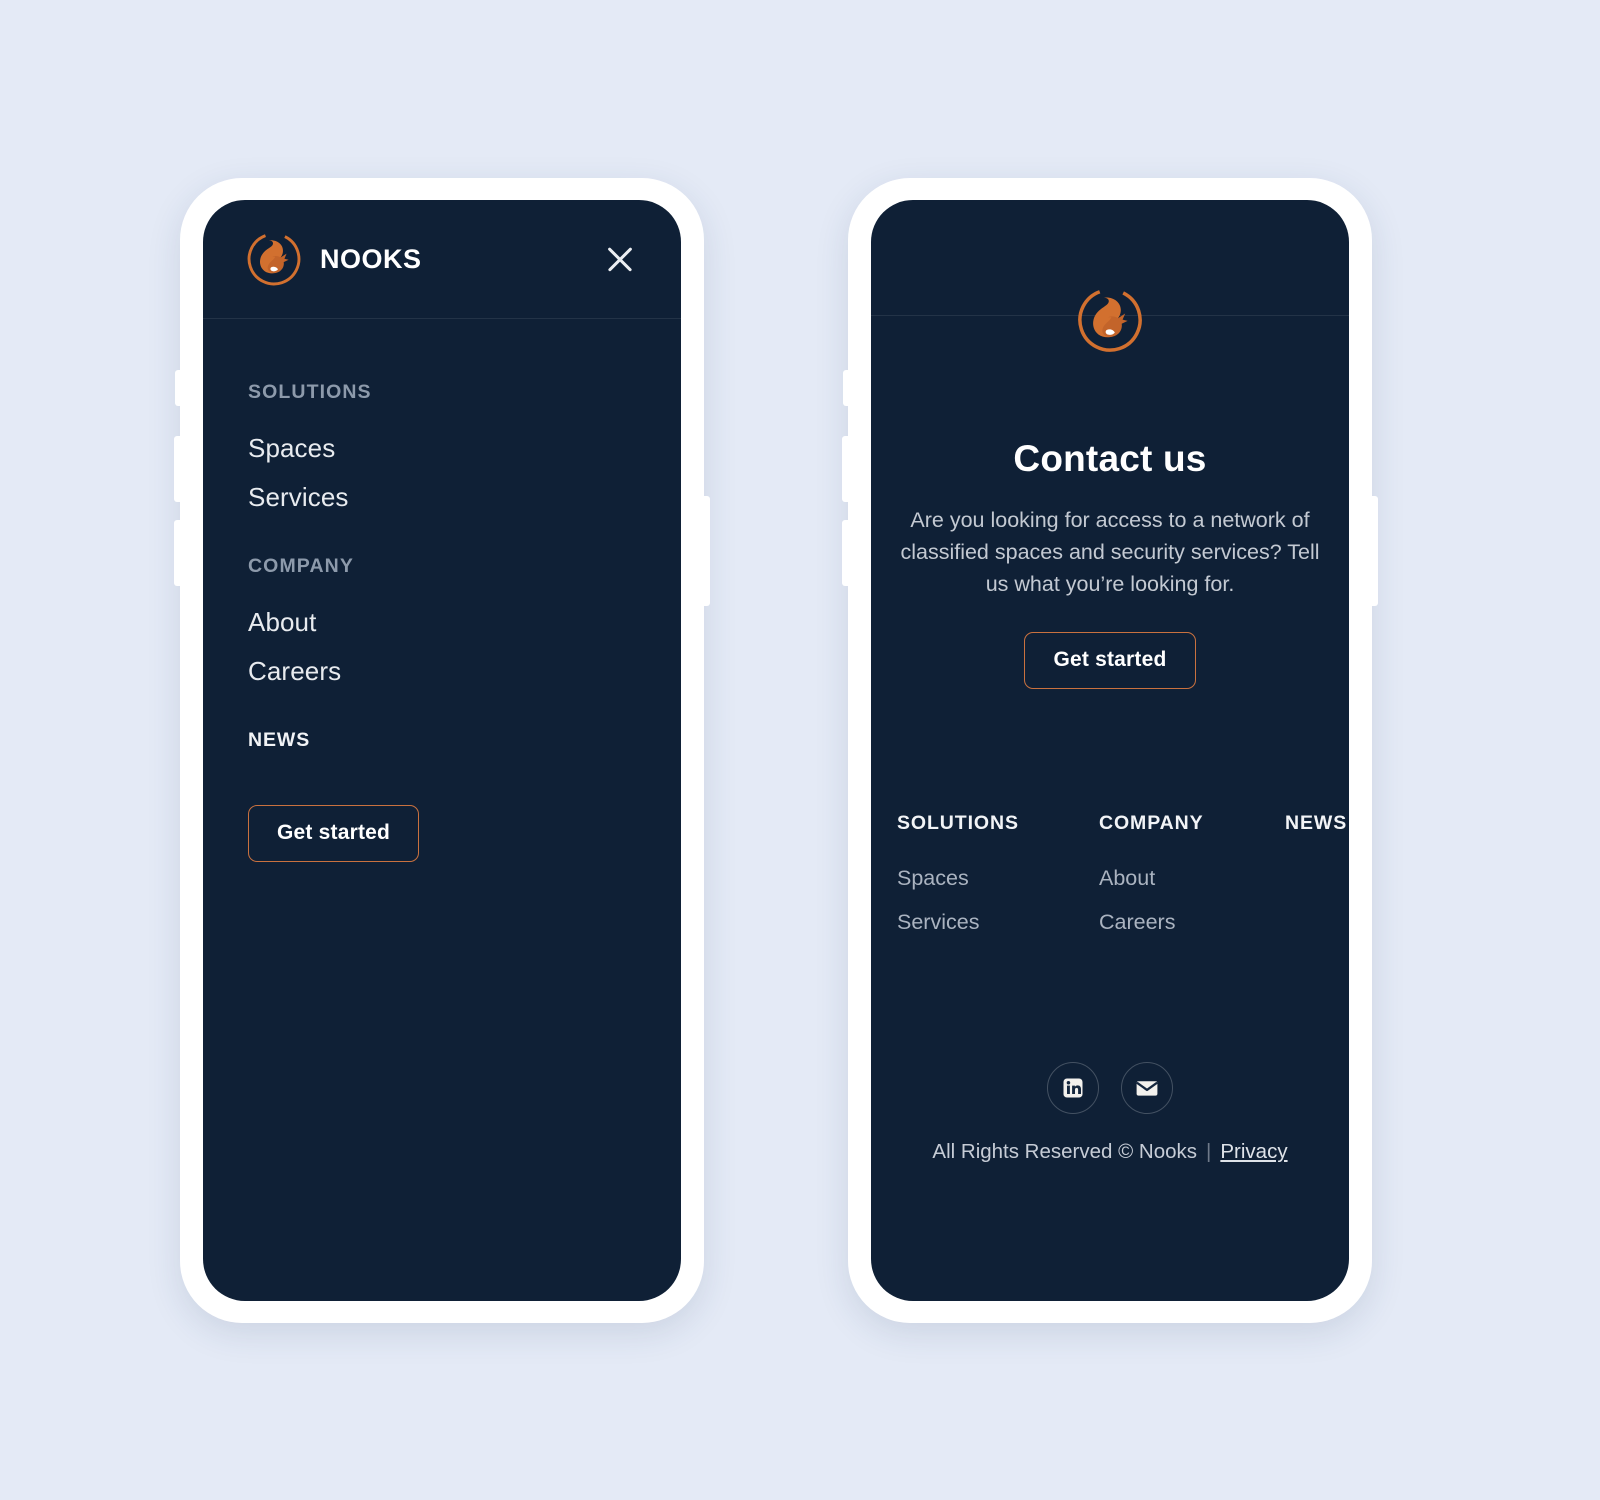 Image resolution: width=1600 pixels, height=1500 pixels. Describe the element at coordinates (958, 823) in the screenshot. I see `footer-column-title-solutions: SOLUTIONS` at that location.